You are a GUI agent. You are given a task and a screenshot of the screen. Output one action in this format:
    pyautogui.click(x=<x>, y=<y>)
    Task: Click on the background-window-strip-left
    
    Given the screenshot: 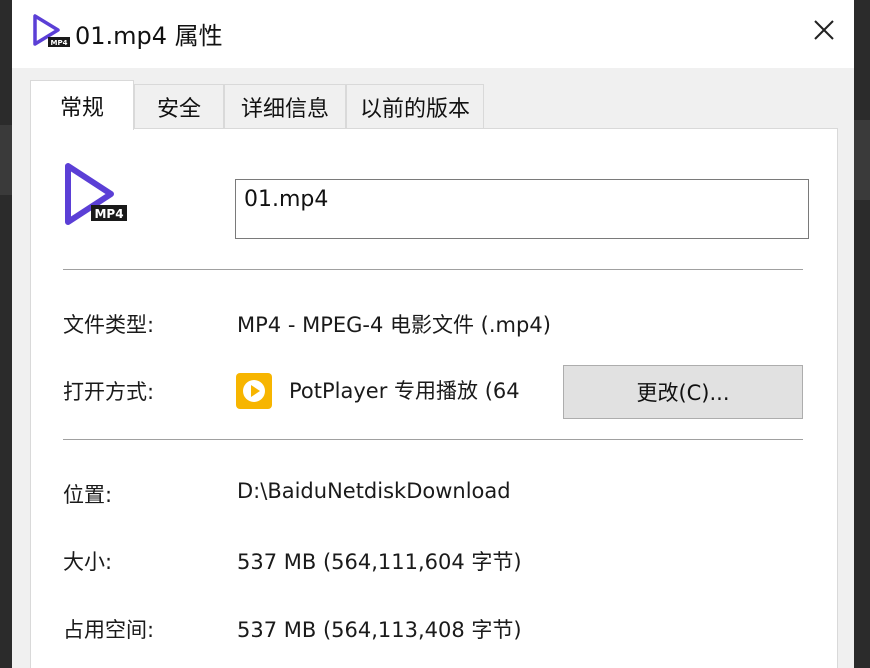 What is the action you would take?
    pyautogui.click(x=6, y=160)
    